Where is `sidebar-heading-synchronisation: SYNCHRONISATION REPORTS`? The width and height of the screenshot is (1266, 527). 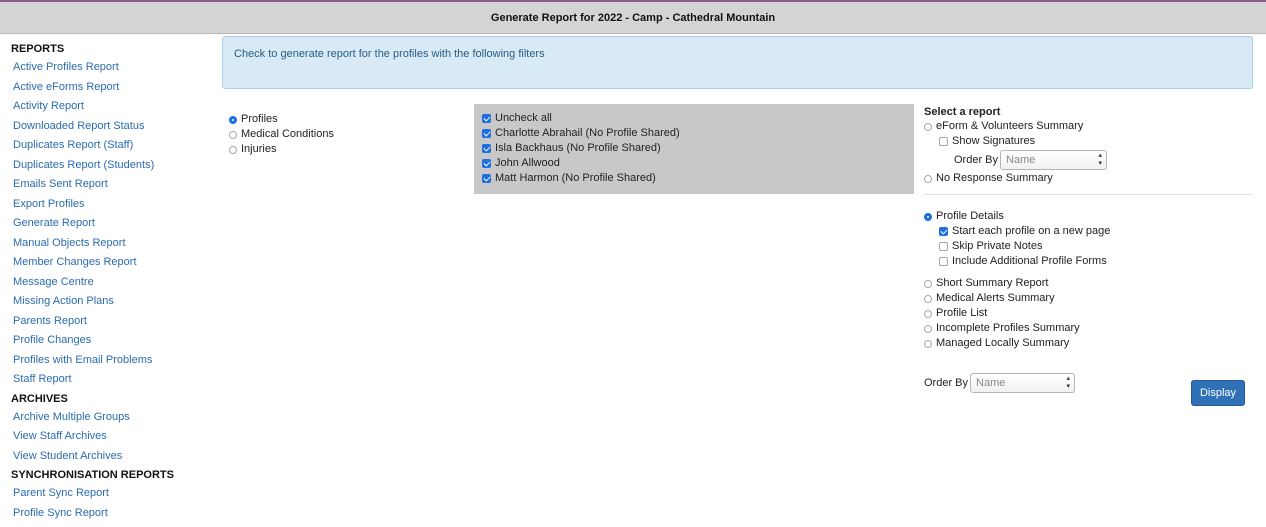
sidebar-heading-synchronisation: SYNCHRONISATION REPORTS is located at coordinates (92, 475).